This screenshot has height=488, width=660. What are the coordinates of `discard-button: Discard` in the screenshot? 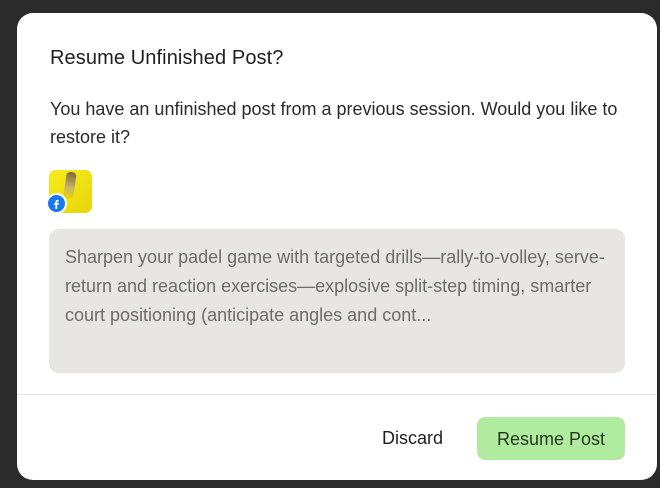 It's located at (412, 438).